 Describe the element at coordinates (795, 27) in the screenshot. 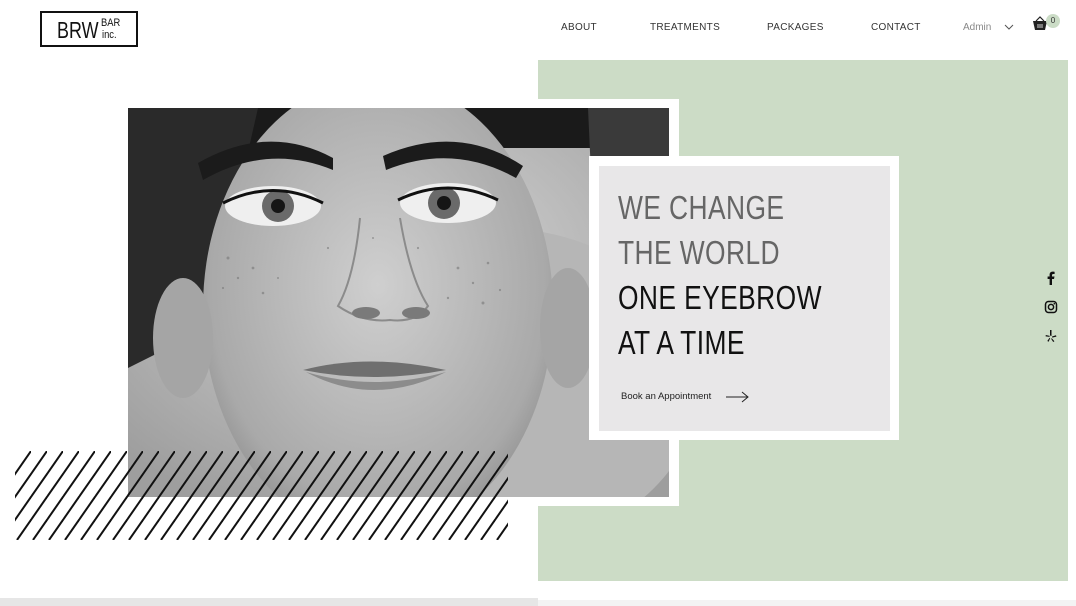

I see `nav-packages: PACKAGES` at that location.